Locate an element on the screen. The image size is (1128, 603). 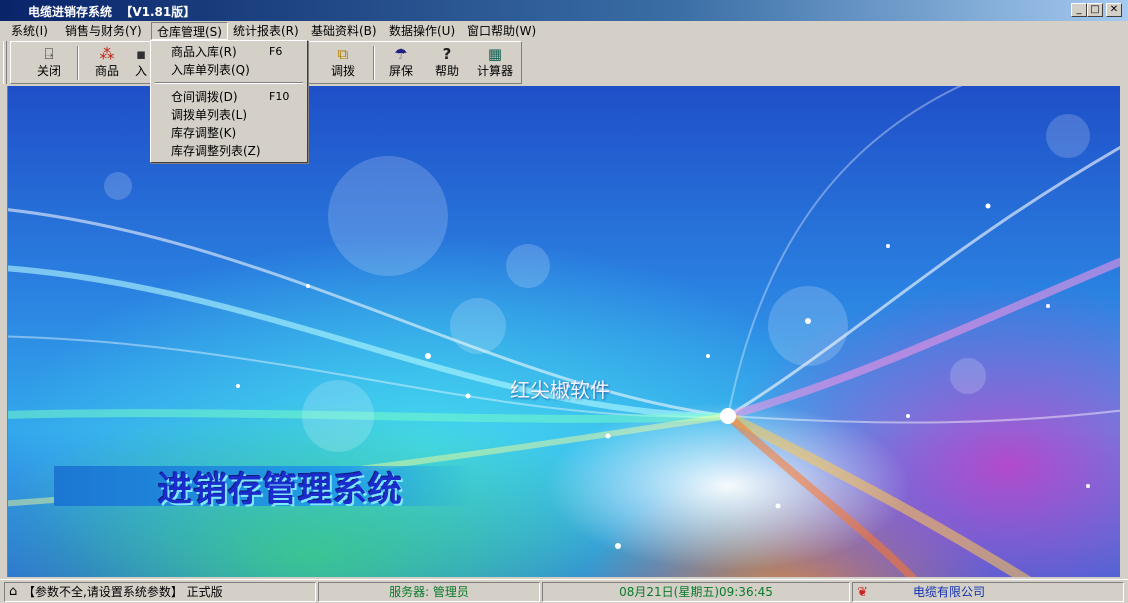
menu-item-warehouse-transfer-label: 仓间调拨(D) is located at coordinates (204, 97).